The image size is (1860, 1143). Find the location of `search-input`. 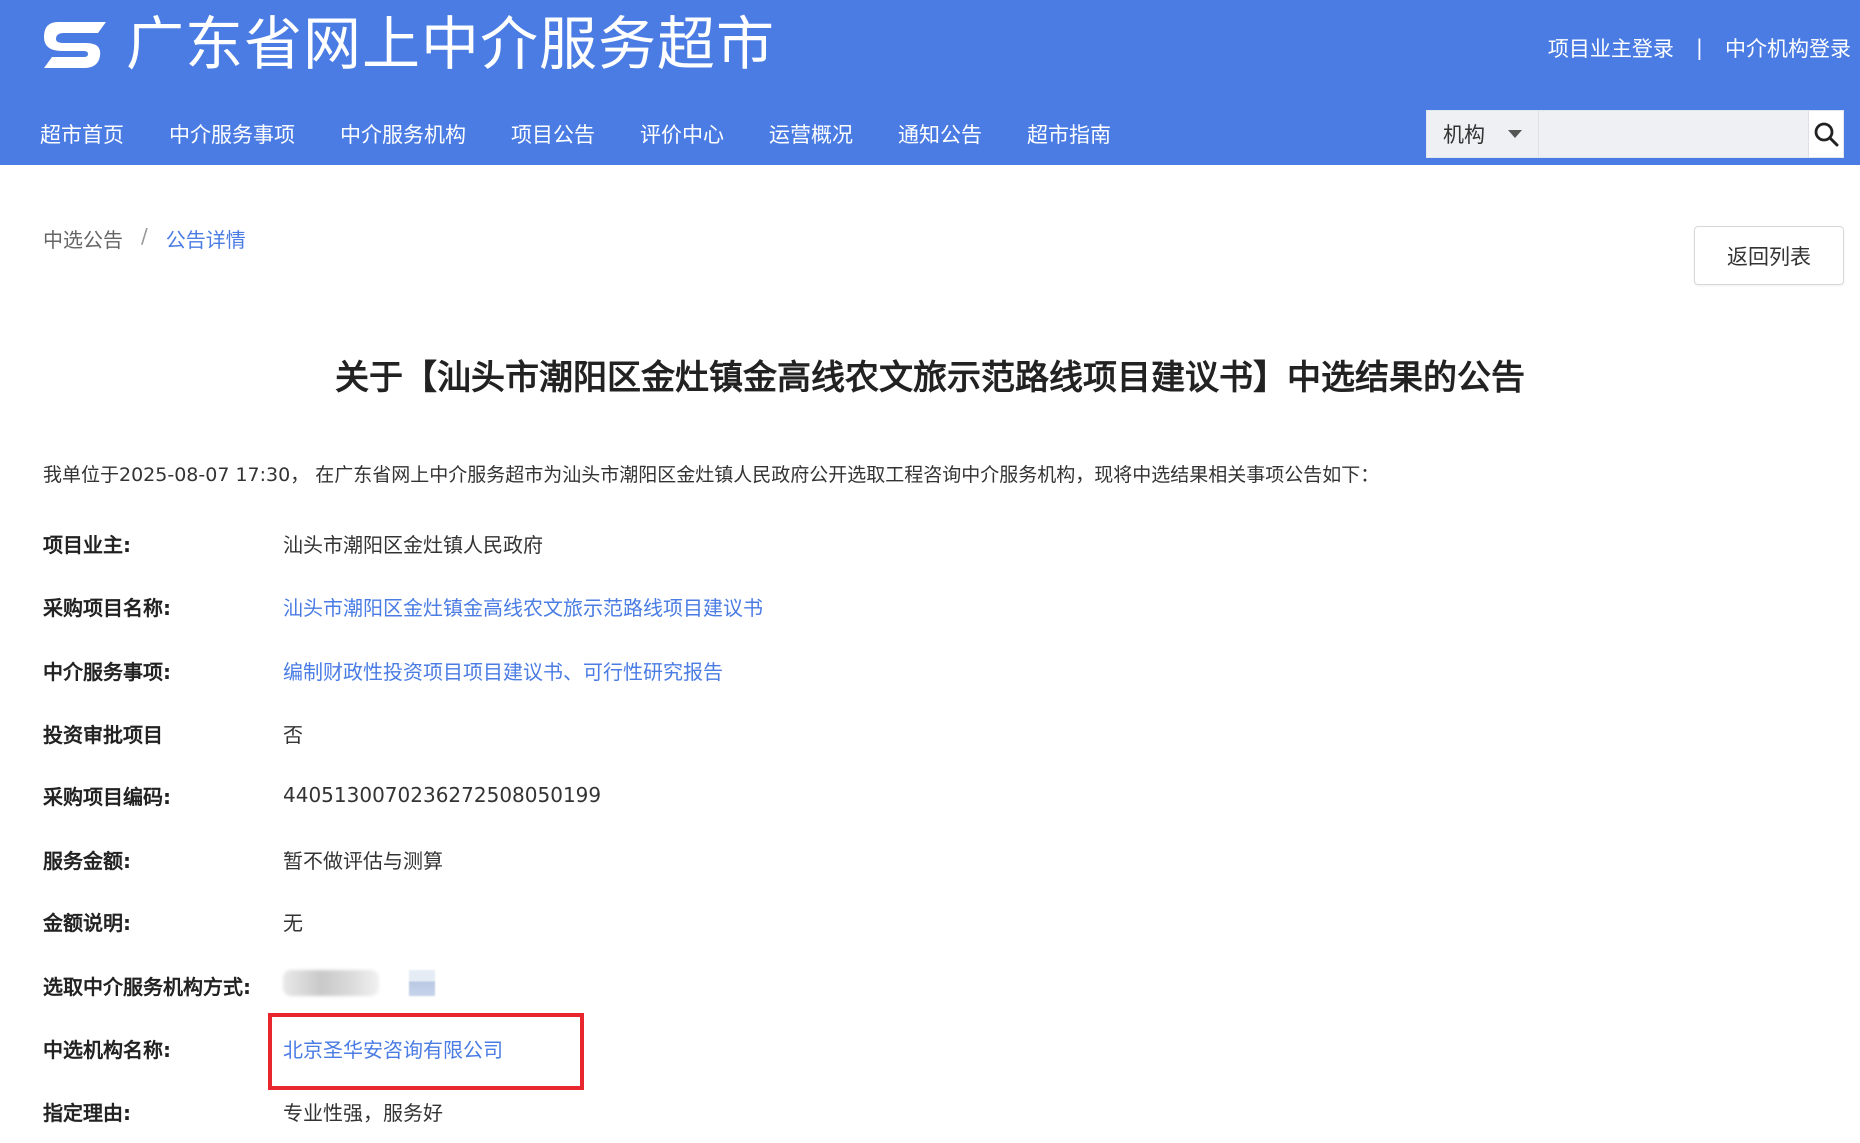

search-input is located at coordinates (1673, 134).